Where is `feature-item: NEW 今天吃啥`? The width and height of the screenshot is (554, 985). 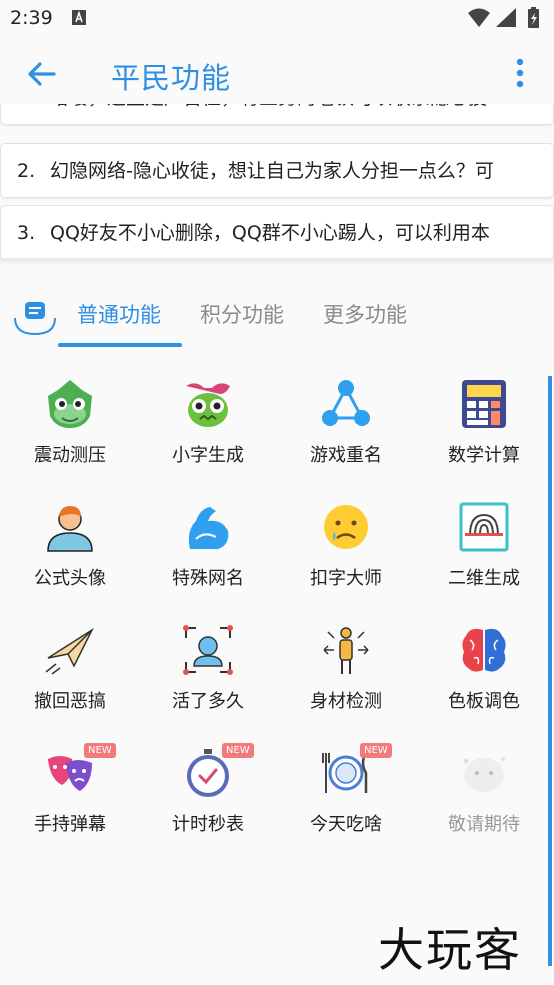 feature-item: NEW 今天吃啥 is located at coordinates (345, 796).